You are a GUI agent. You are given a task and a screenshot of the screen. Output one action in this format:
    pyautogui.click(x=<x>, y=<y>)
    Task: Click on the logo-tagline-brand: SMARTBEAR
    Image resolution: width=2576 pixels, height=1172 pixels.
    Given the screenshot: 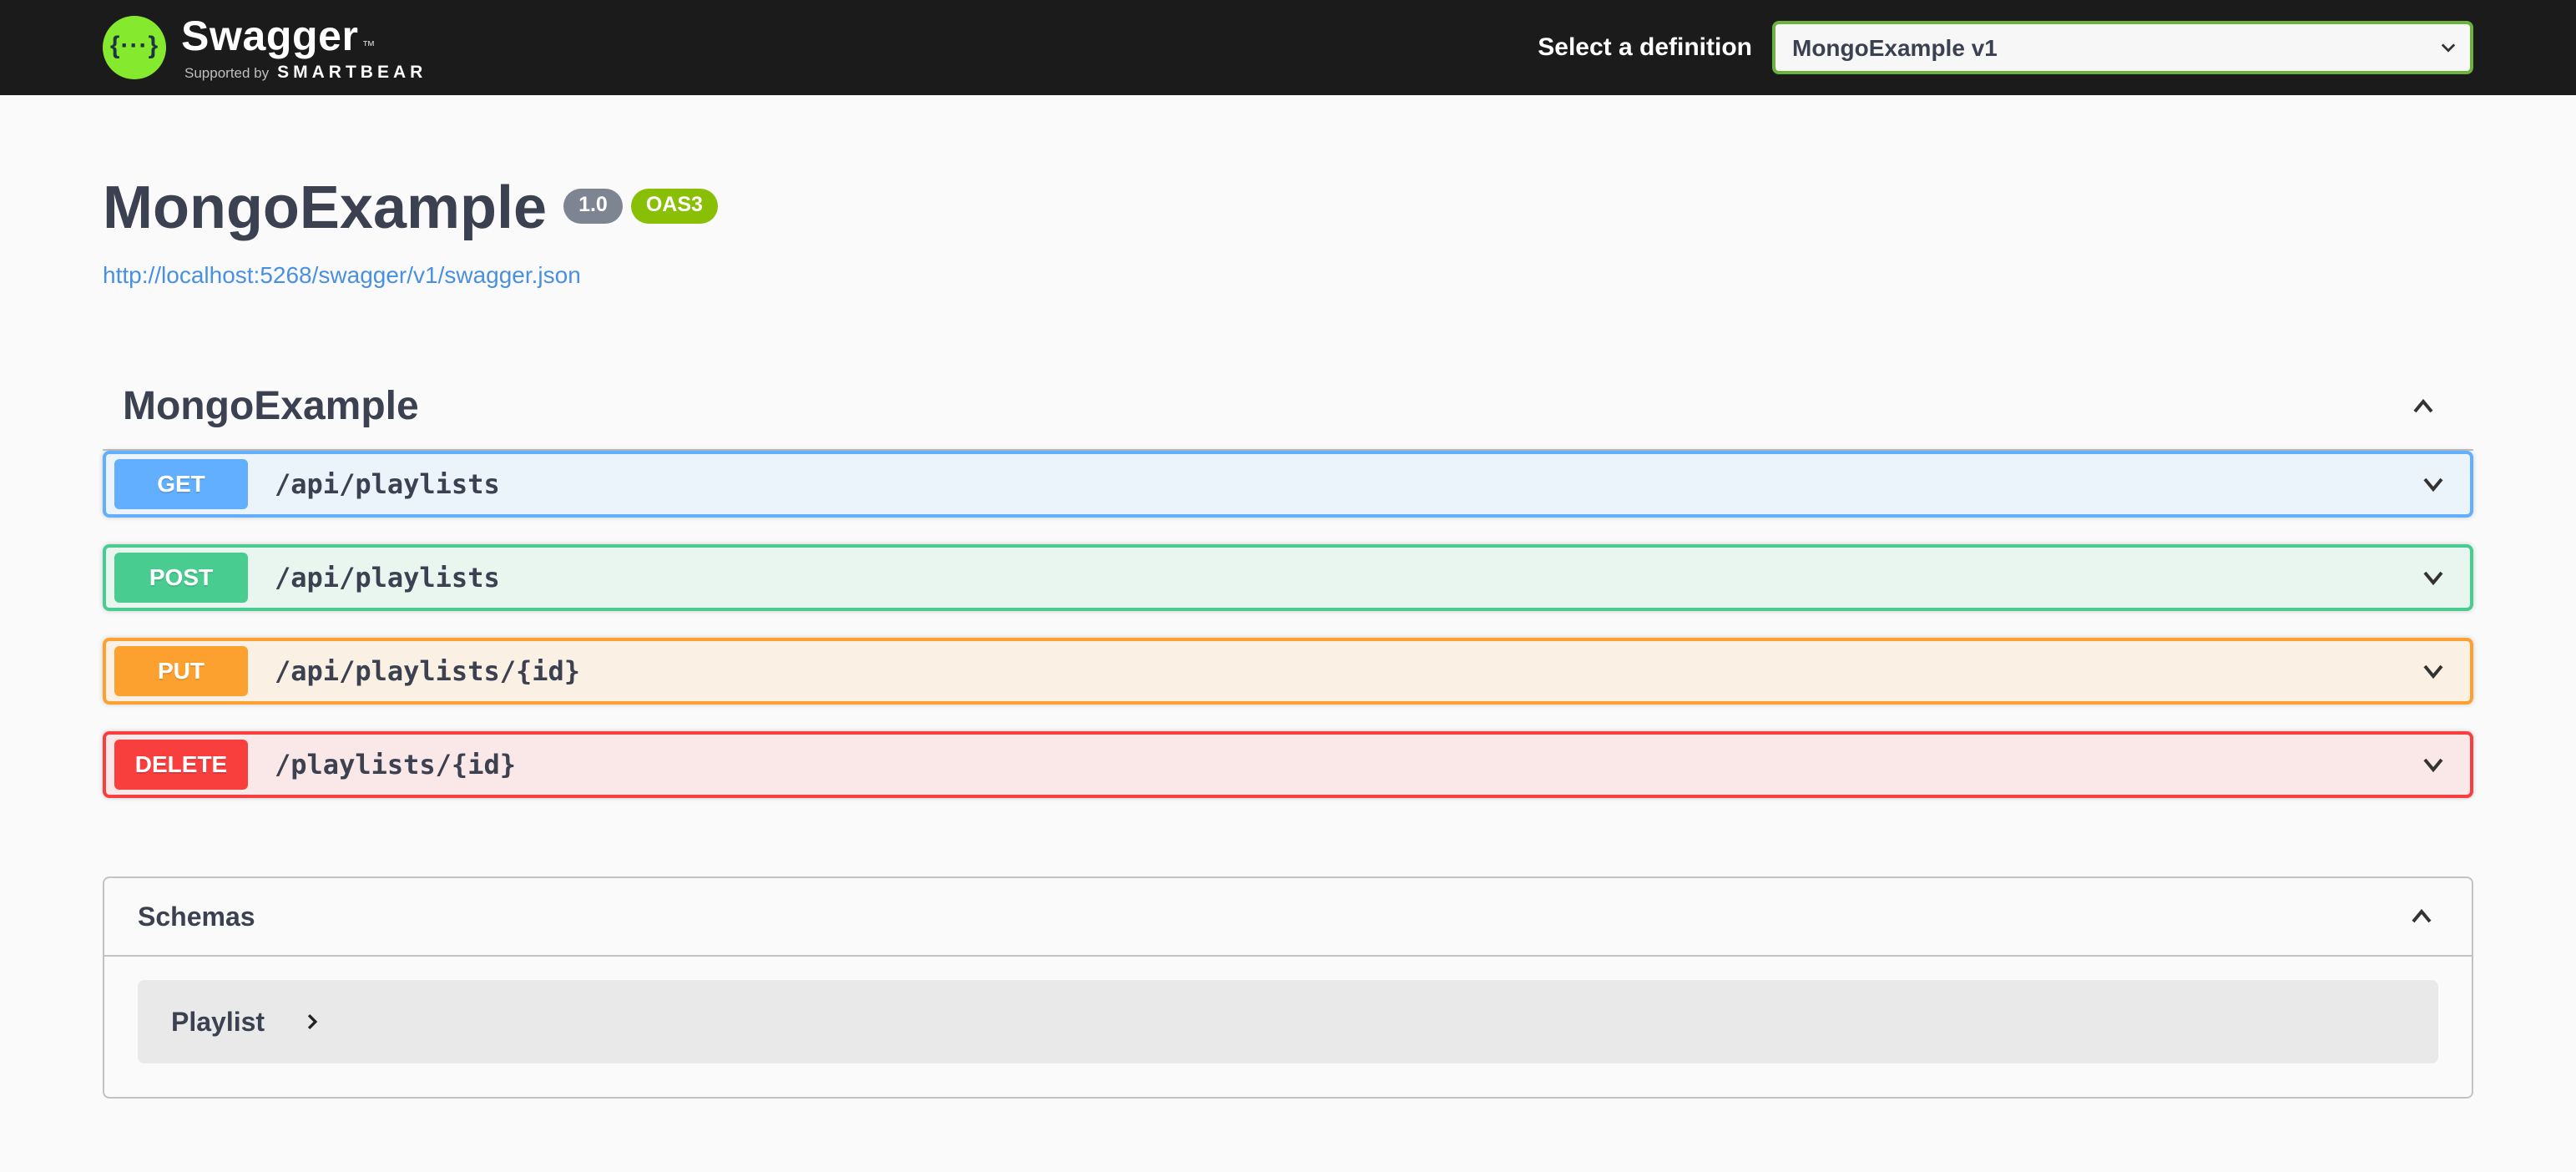 What is the action you would take?
    pyautogui.click(x=352, y=72)
    